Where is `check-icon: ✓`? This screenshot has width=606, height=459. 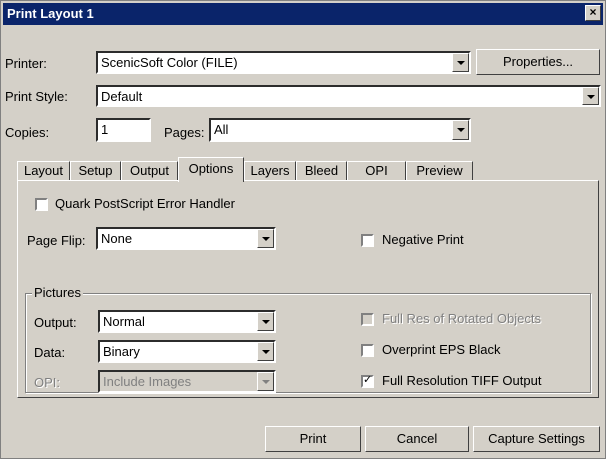 check-icon: ✓ is located at coordinates (368, 380).